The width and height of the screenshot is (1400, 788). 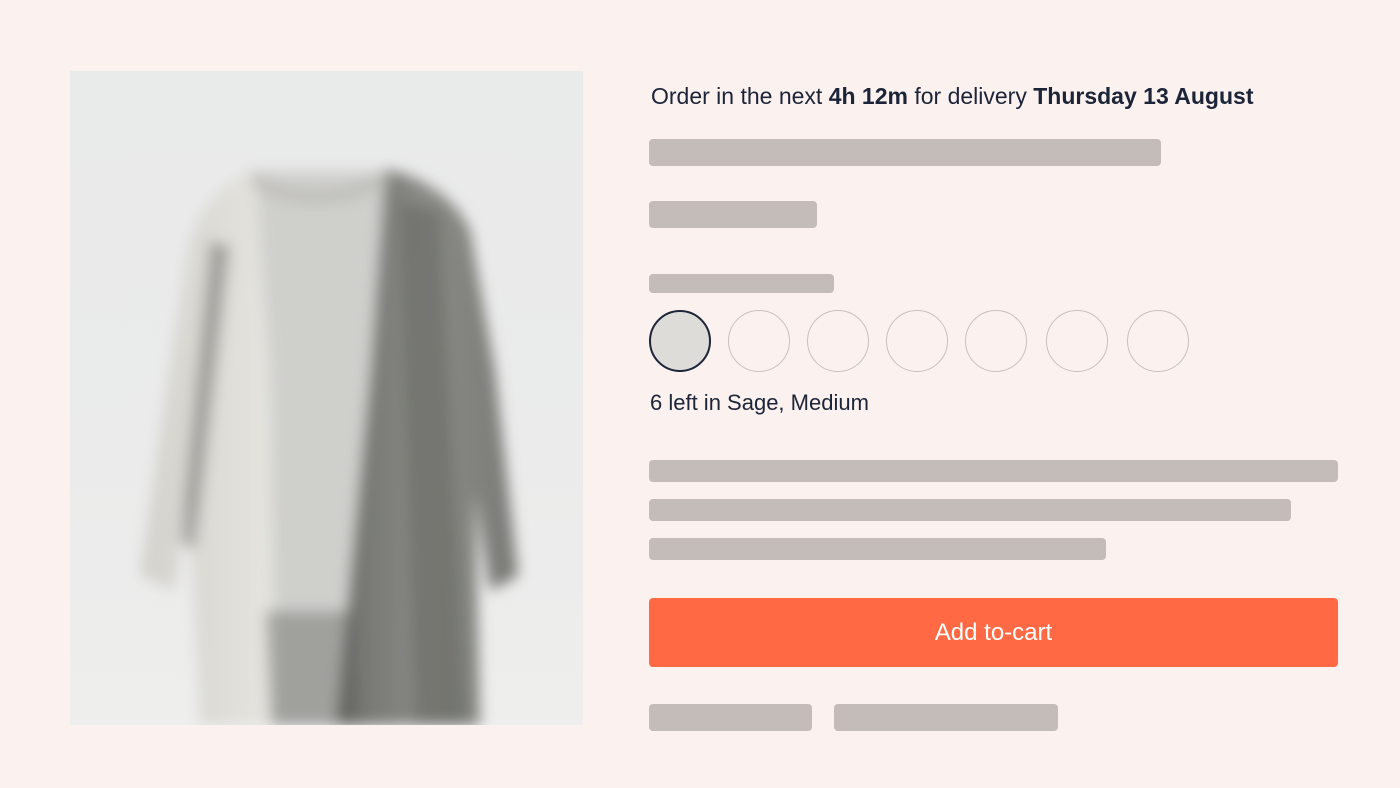 I want to click on delivery-middle: for delivery, so click(x=970, y=96).